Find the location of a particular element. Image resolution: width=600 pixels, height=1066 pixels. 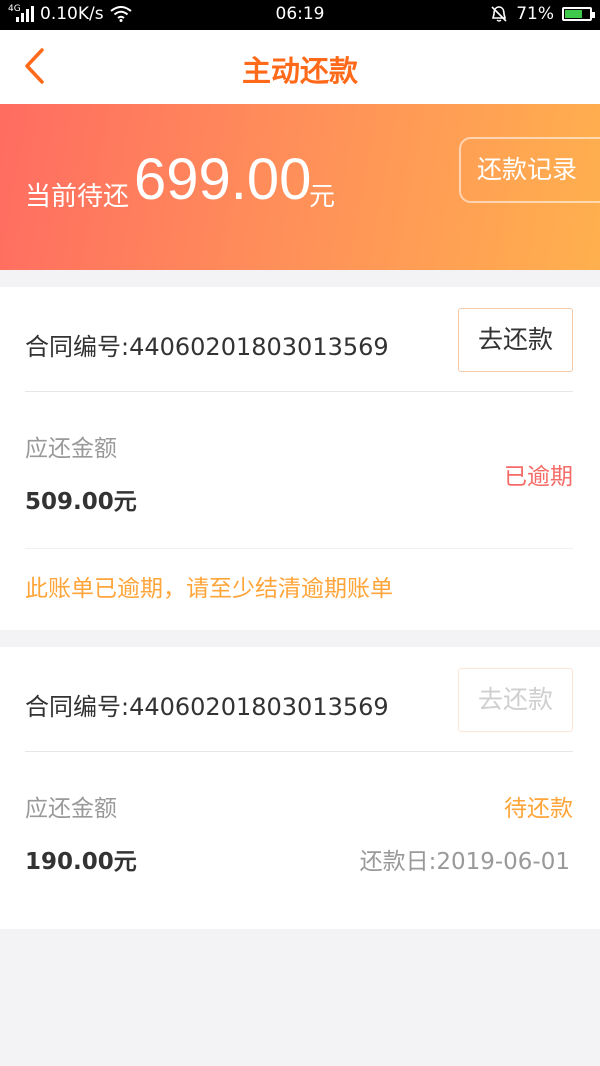

bell-muted-icon is located at coordinates (499, 14).